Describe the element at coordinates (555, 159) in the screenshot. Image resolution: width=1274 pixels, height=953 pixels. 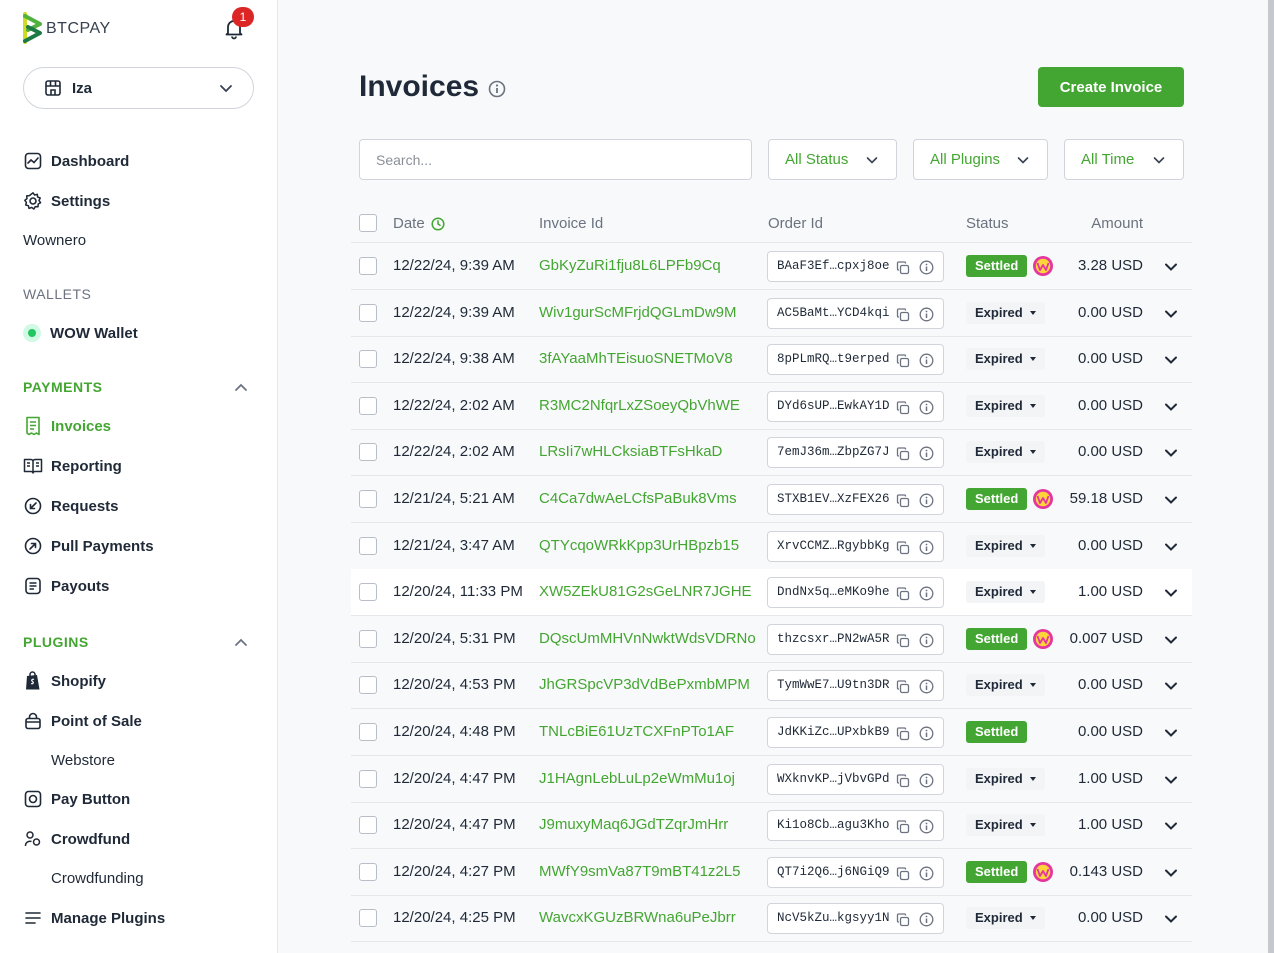
I see `search-input` at that location.